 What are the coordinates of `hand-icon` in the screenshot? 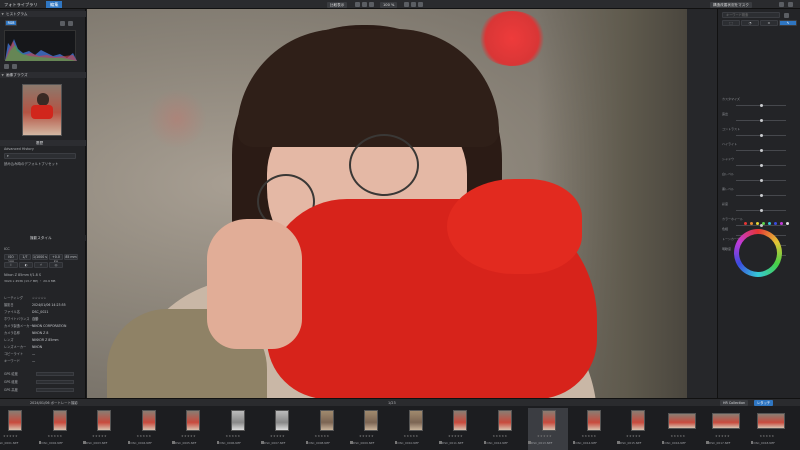 It's located at (364, 4).